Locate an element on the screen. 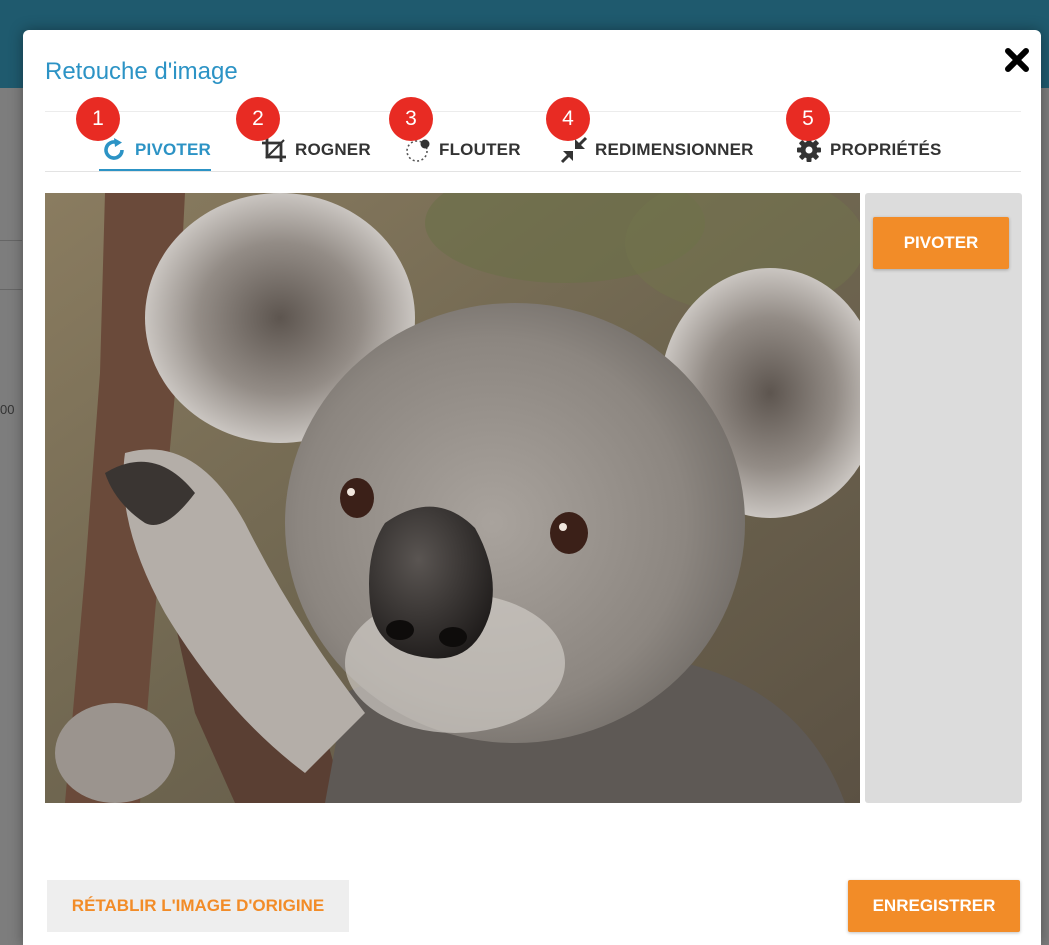 The width and height of the screenshot is (1049, 945). tool-options-panel: PIVOTER is located at coordinates (943, 498).